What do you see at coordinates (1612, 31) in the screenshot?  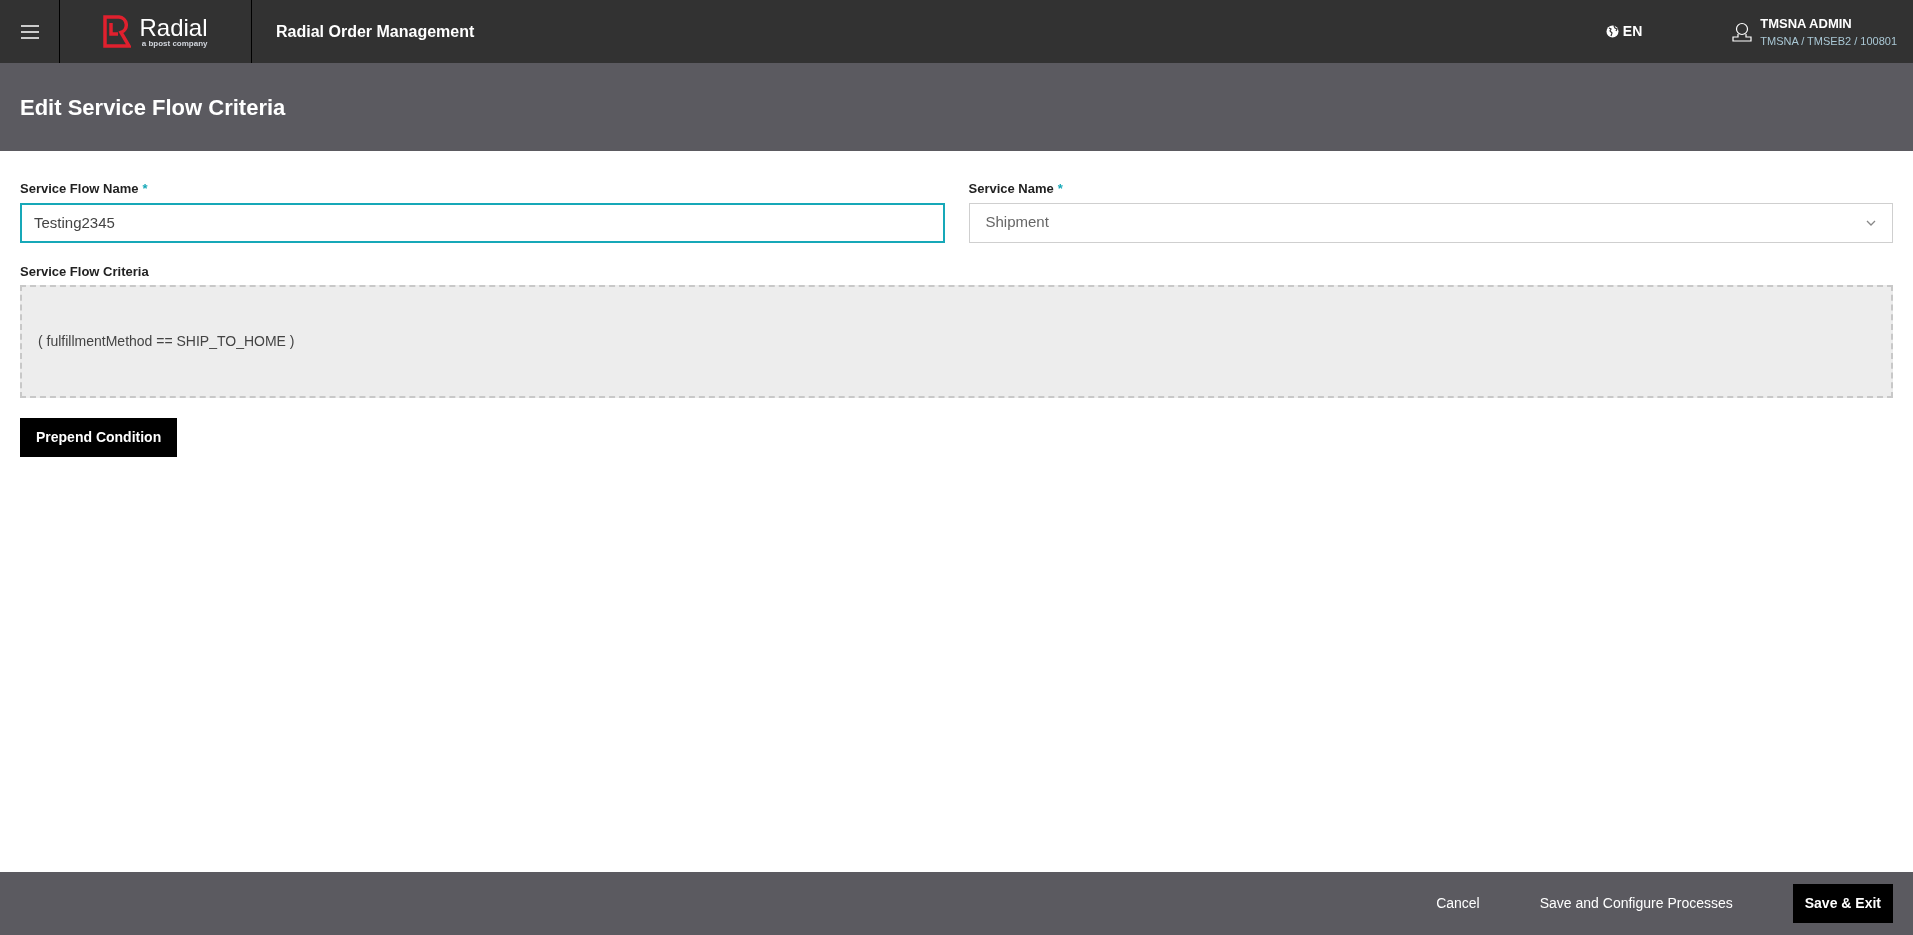 I see `globe-icon` at bounding box center [1612, 31].